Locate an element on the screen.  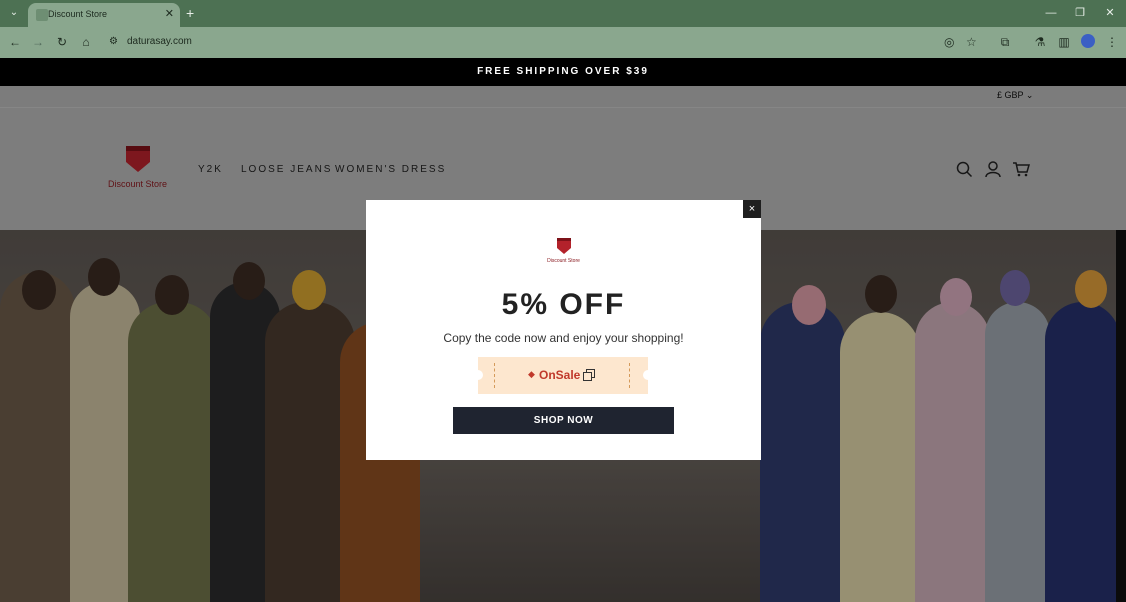
copy-icon is located at coordinates (589, 375).